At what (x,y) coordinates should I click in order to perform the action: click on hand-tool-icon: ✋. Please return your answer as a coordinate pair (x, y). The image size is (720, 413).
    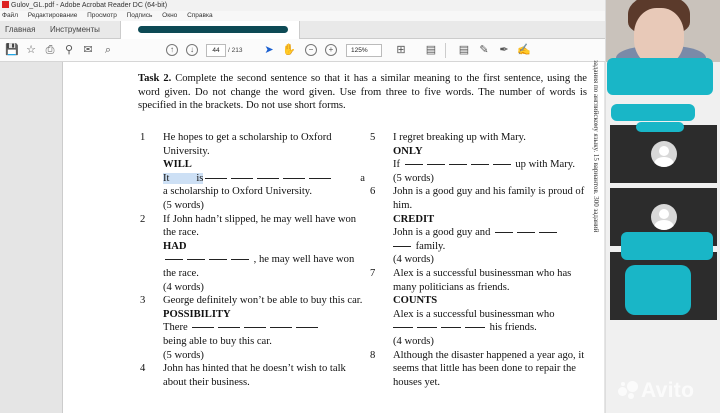
    Looking at the image, I should click on (289, 50).